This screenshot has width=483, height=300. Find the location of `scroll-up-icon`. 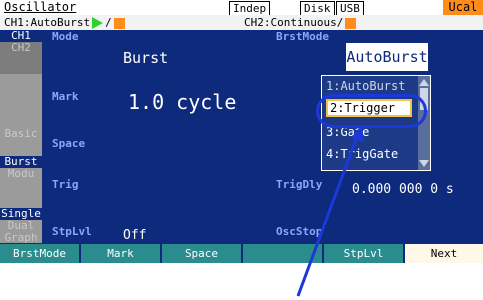

scroll-up-icon is located at coordinates (424, 82).